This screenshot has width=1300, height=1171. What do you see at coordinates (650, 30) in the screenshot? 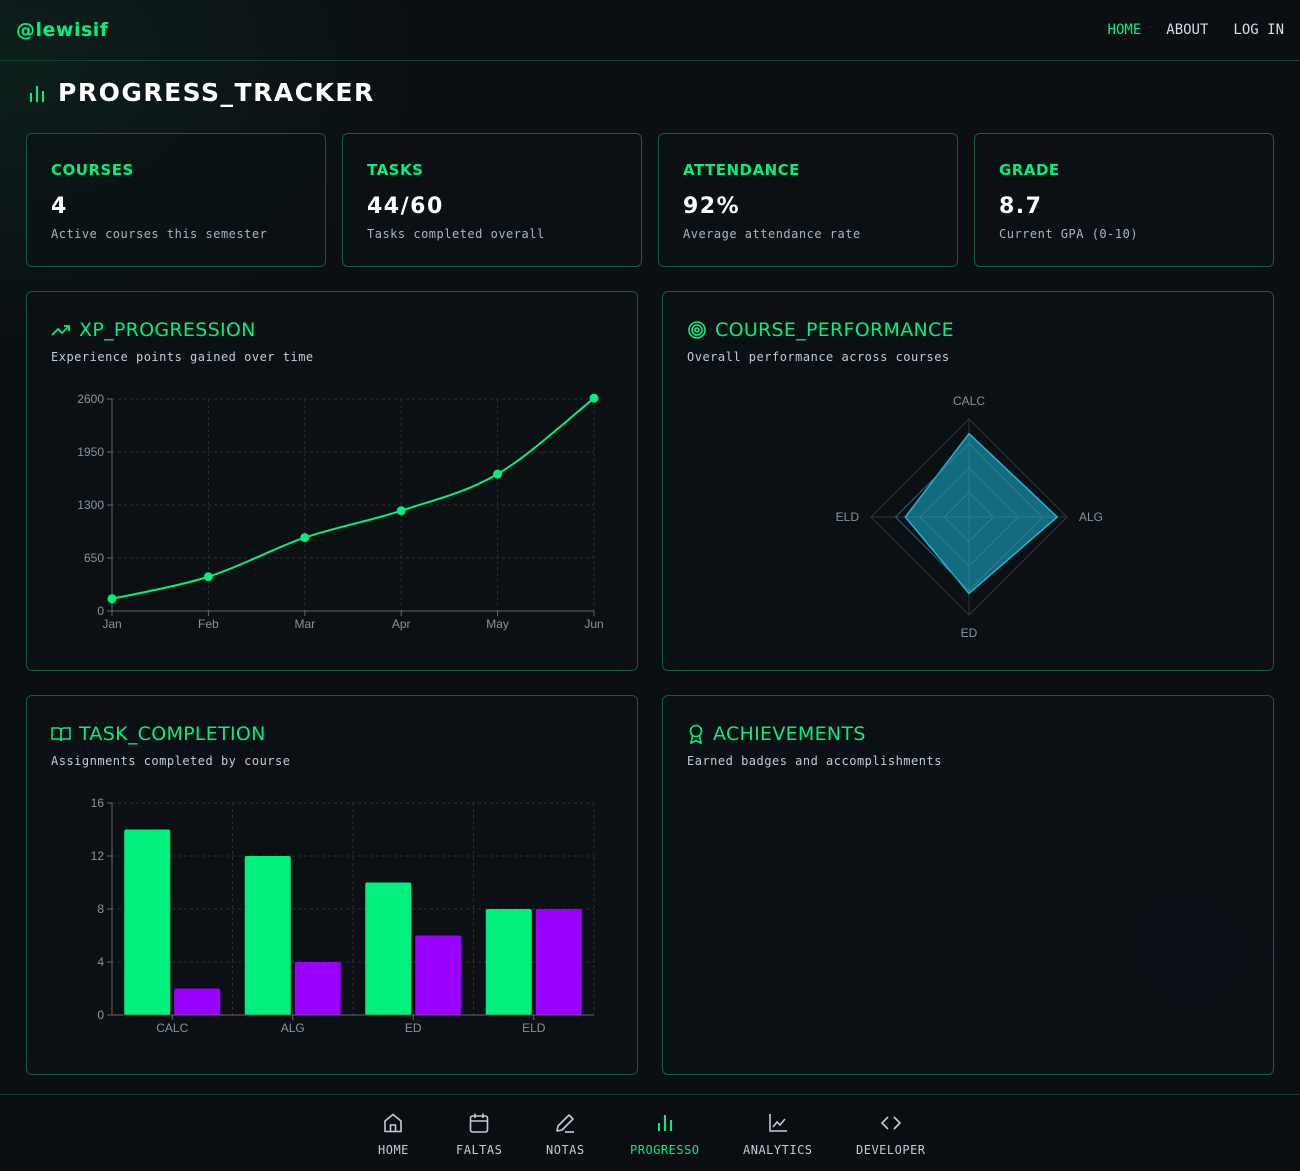
I see `top-navbar: @lewisif HOME ABOUT LOG IN` at bounding box center [650, 30].